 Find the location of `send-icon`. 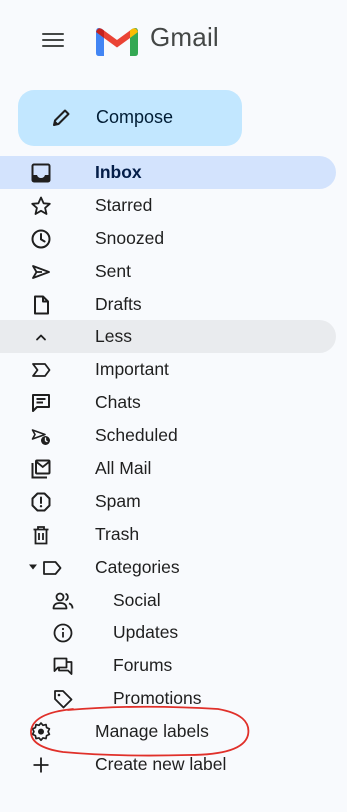

send-icon is located at coordinates (41, 272).